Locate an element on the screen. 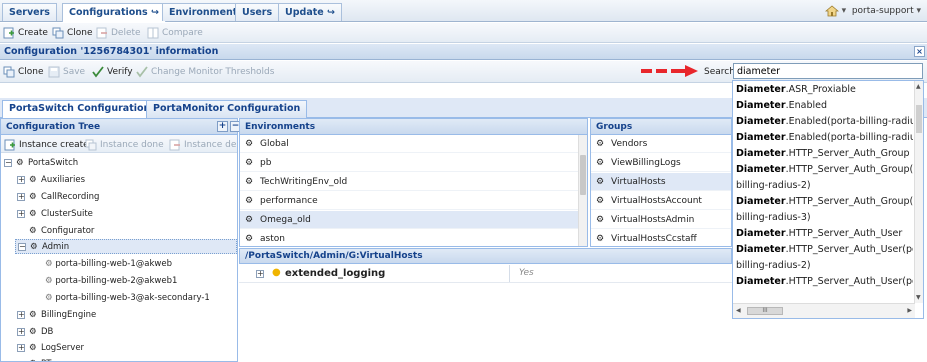  suggestion-item: Diameter.HTTP_Server_Auth_User is located at coordinates (824, 234).